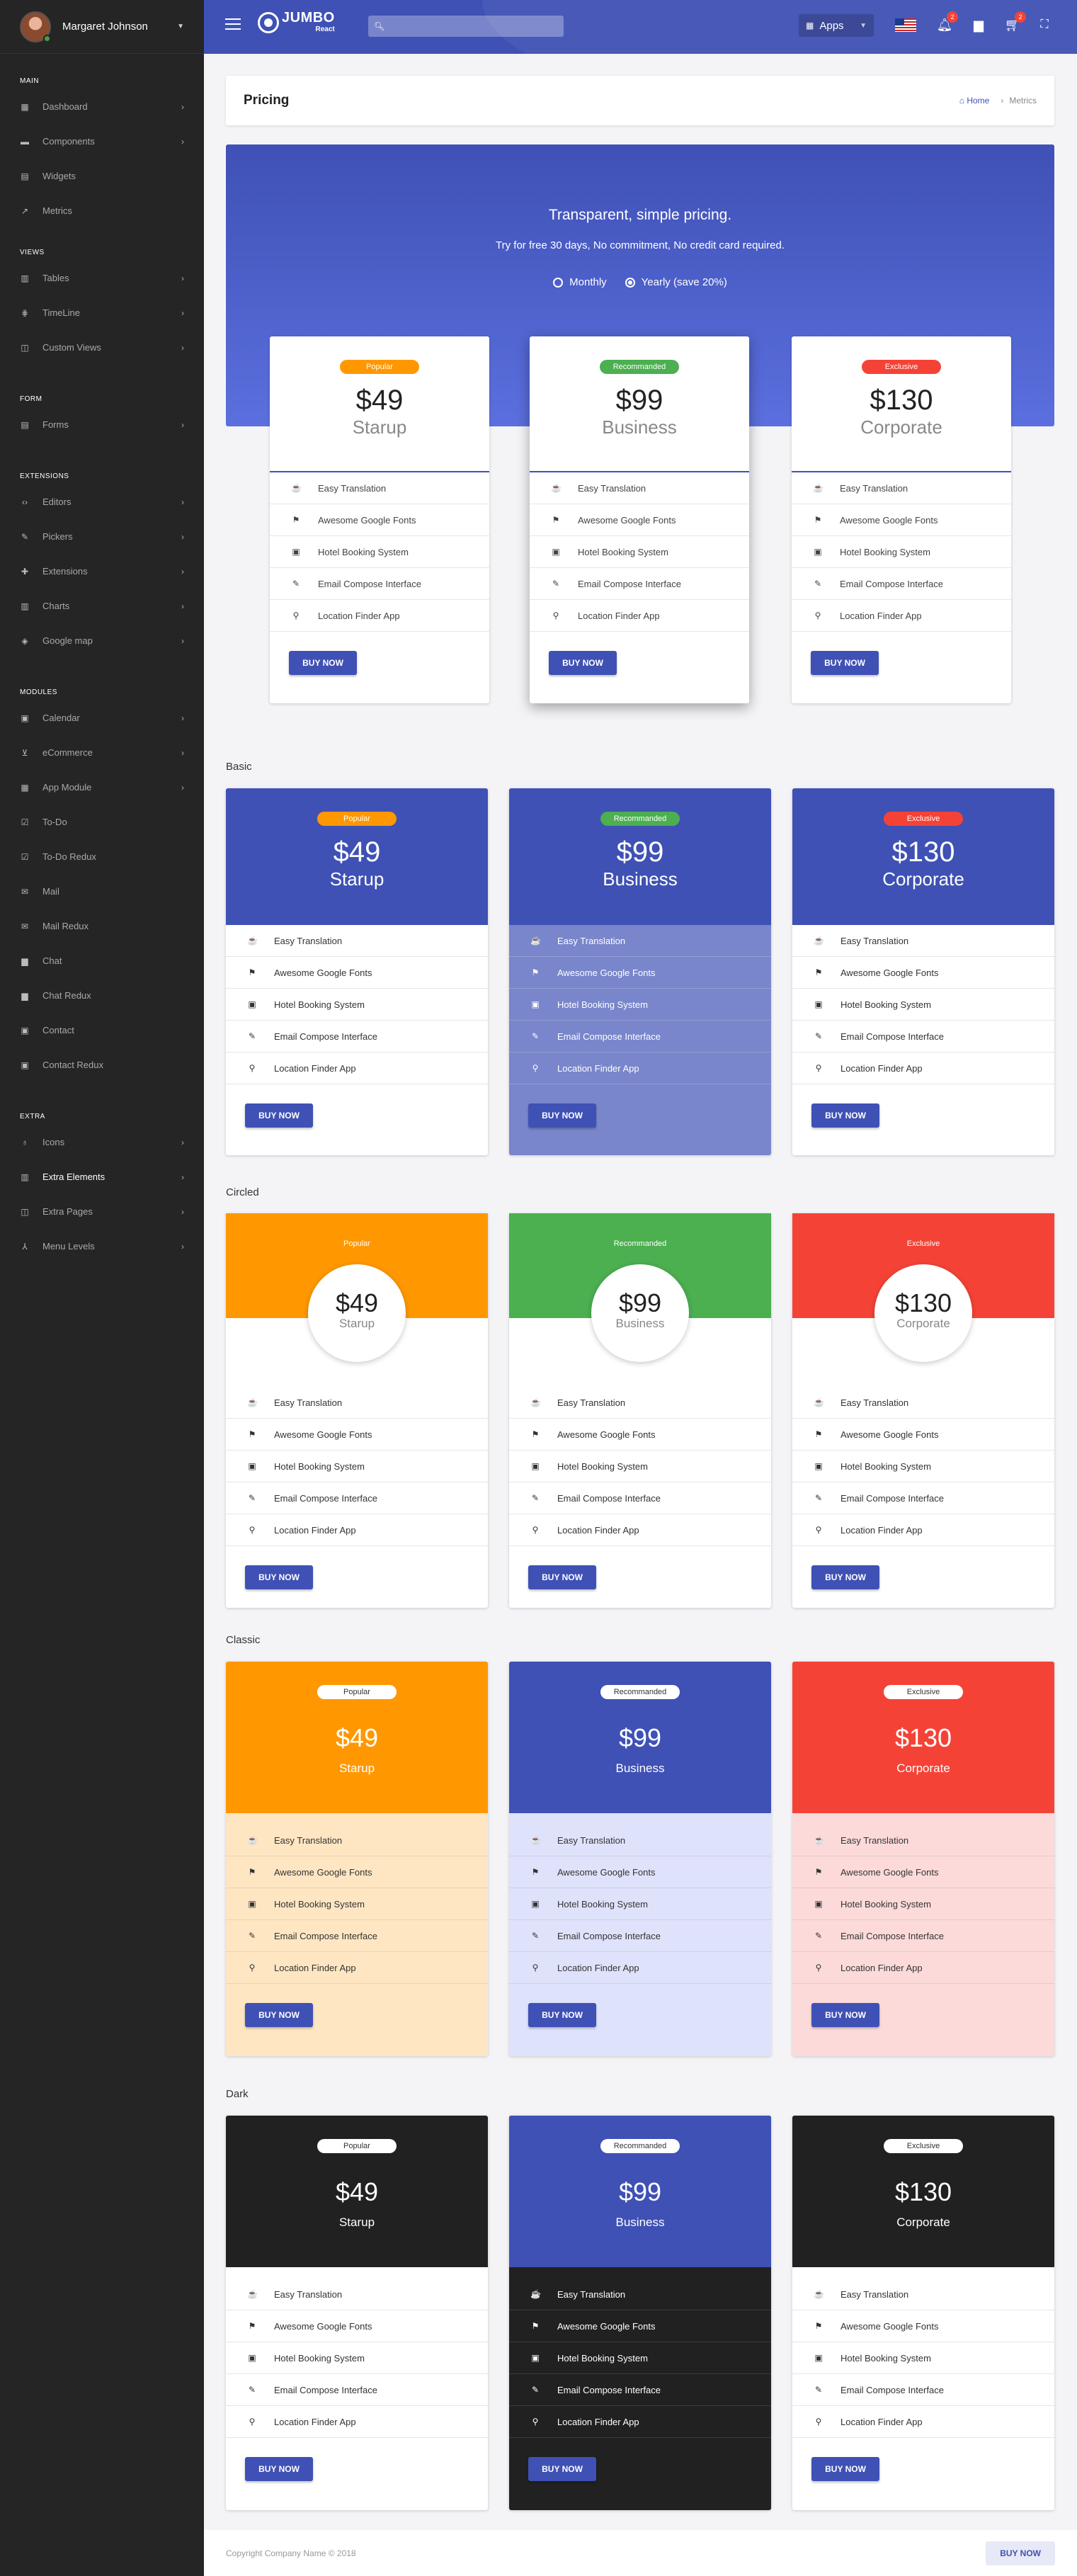 This screenshot has width=1077, height=2576. I want to click on sidebar-item-label: App Module, so click(67, 787).